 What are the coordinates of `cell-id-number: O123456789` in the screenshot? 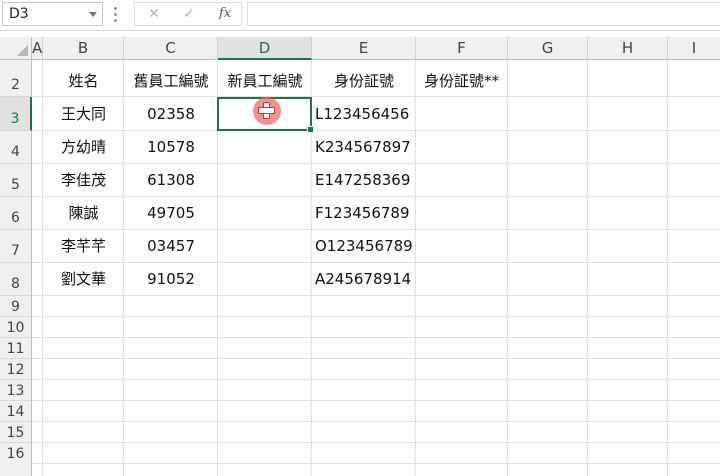 It's located at (364, 246).